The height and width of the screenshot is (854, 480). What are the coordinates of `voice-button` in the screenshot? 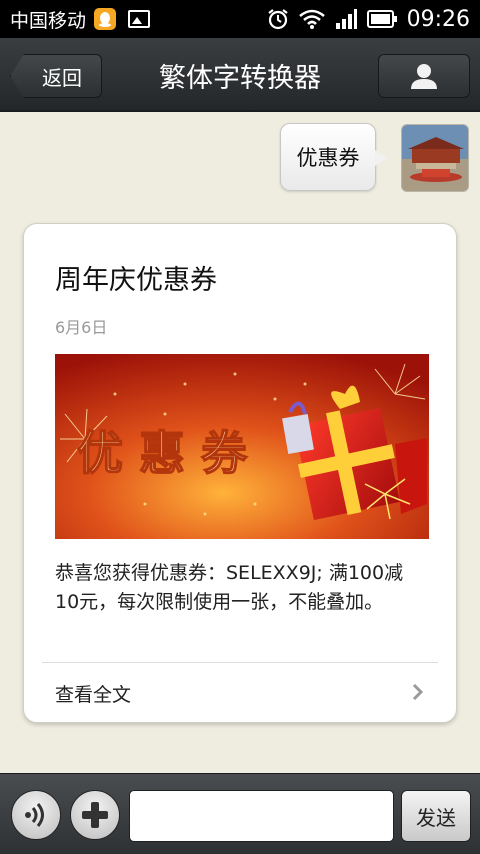 It's located at (36, 815).